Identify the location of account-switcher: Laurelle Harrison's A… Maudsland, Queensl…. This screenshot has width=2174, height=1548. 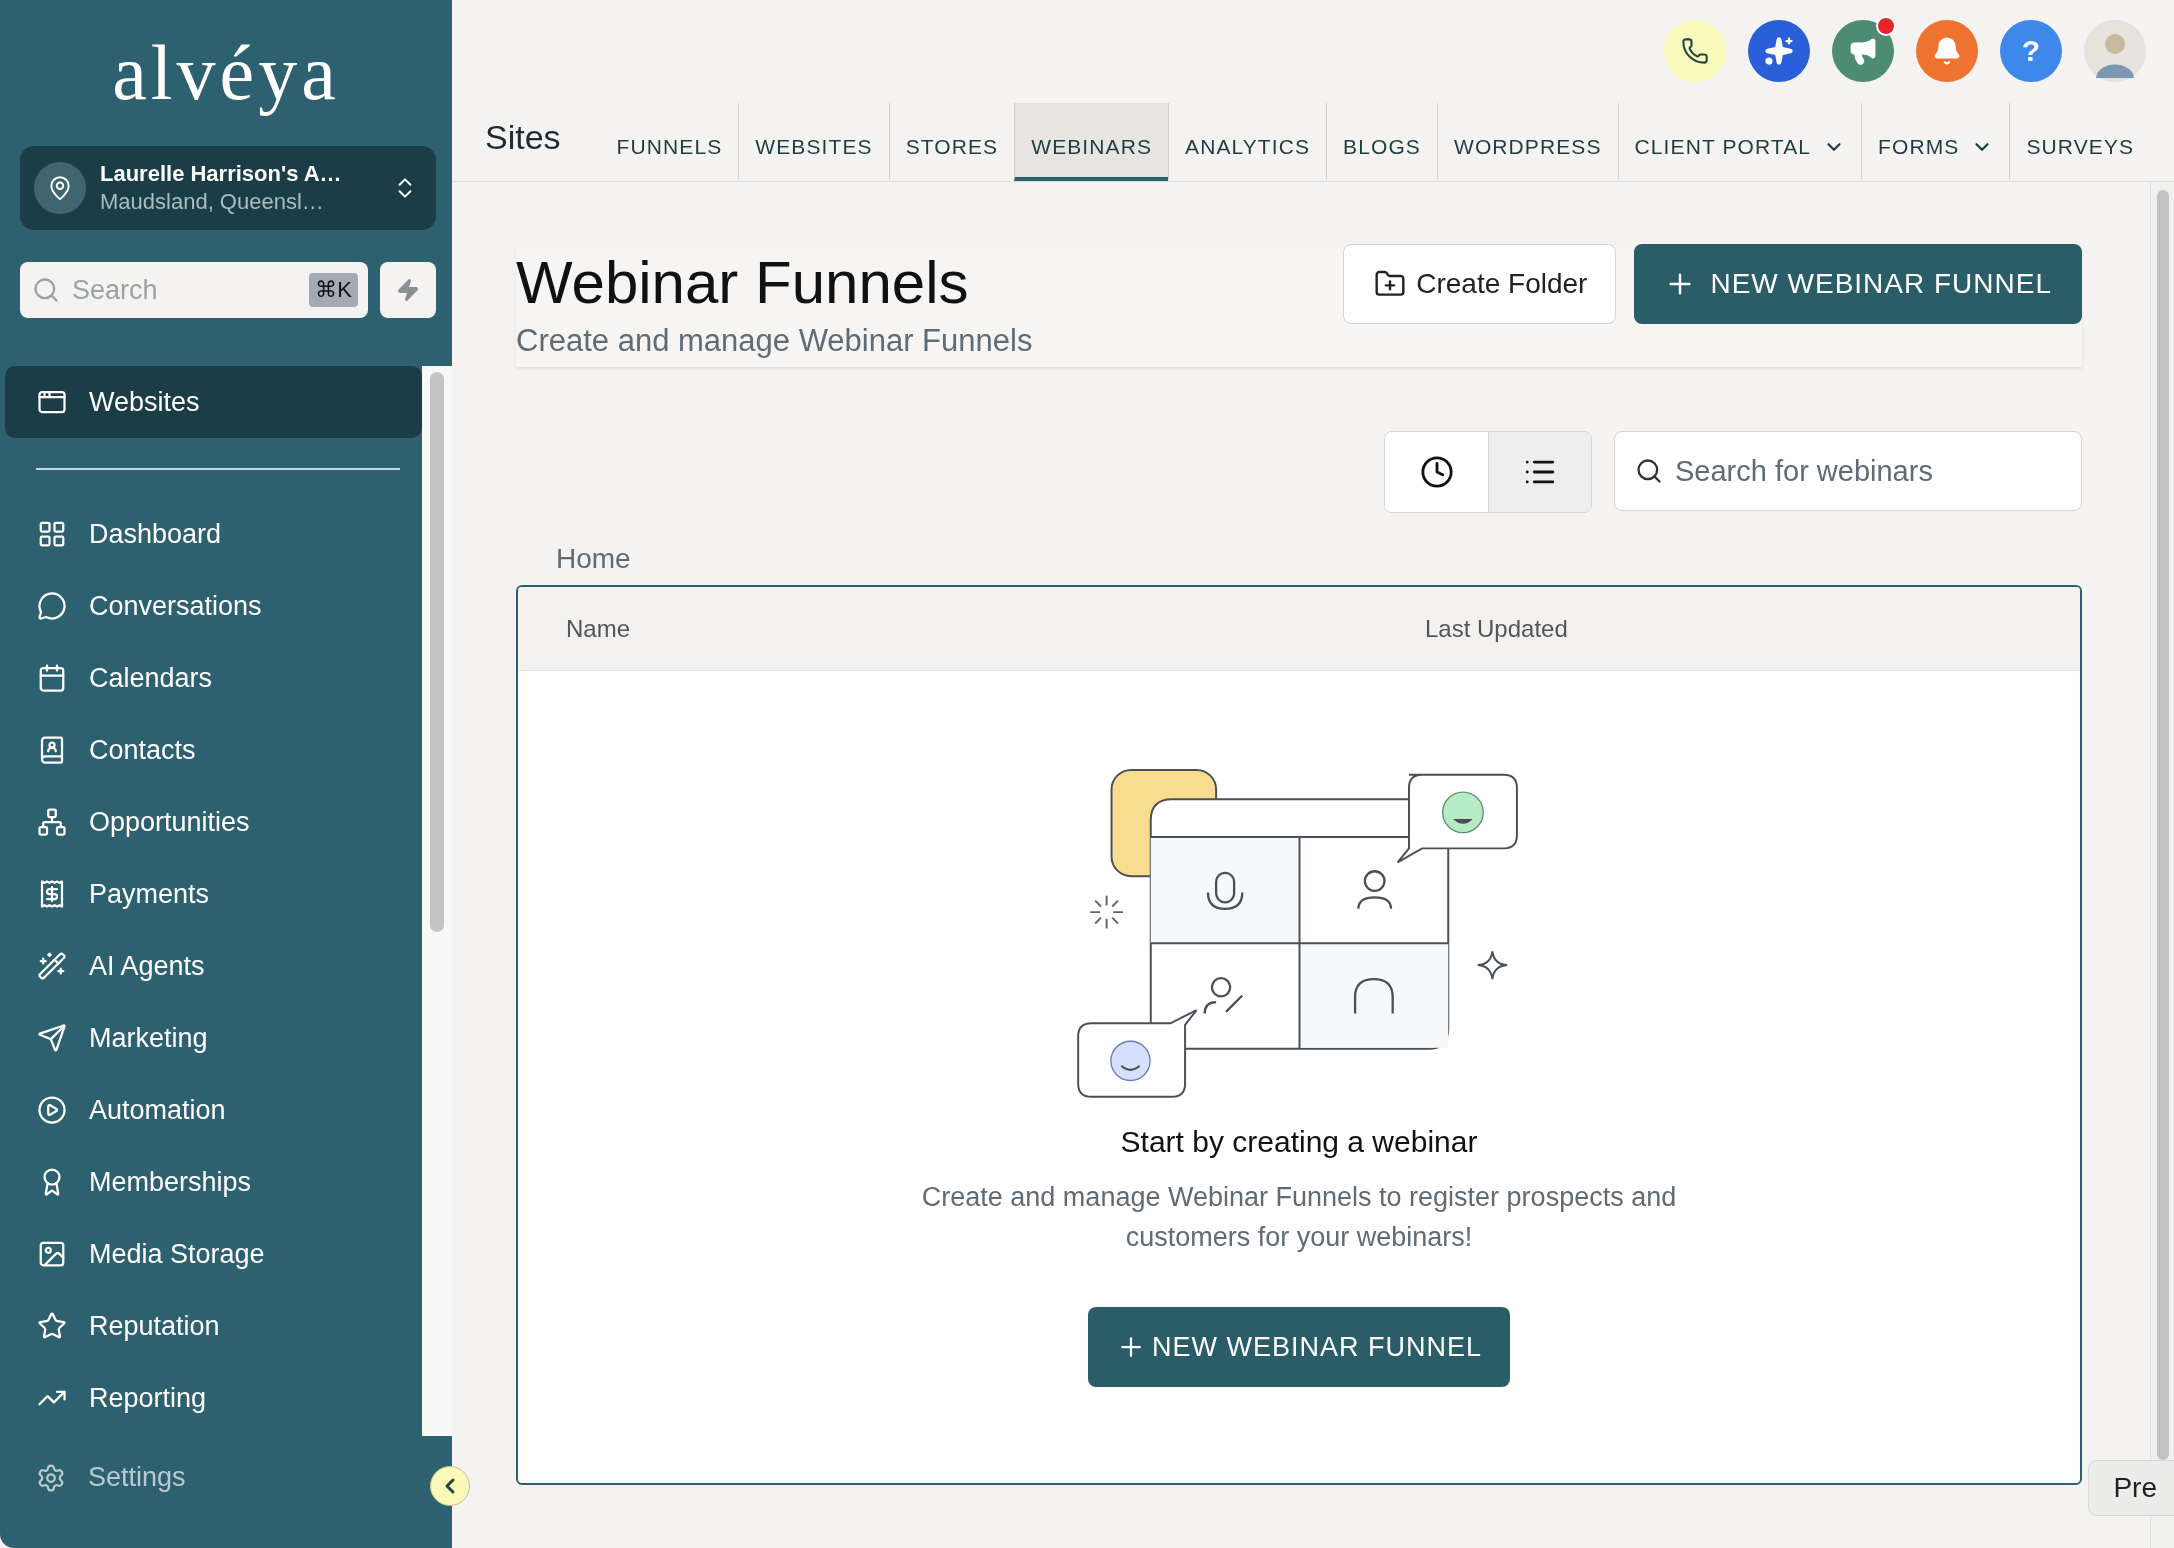
(228, 188).